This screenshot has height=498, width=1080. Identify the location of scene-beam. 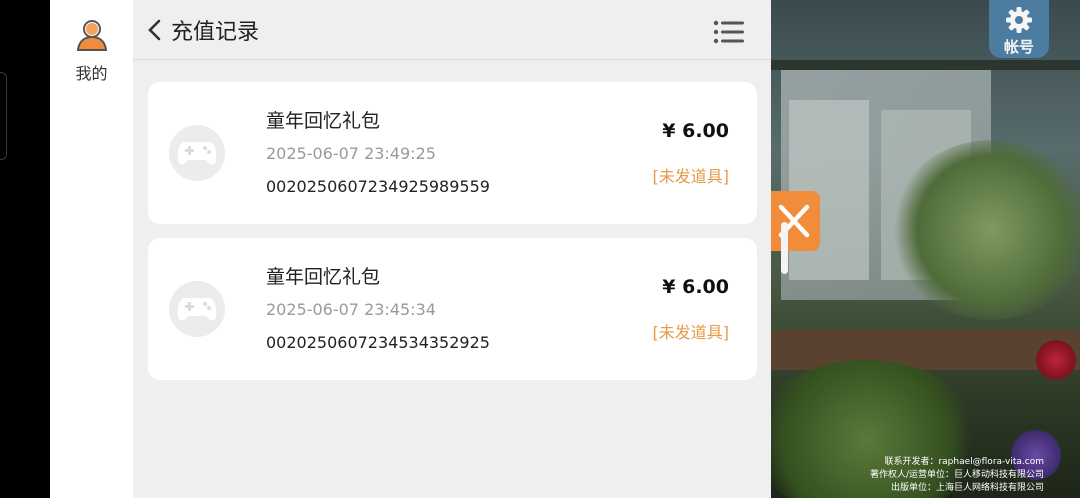
(925, 65).